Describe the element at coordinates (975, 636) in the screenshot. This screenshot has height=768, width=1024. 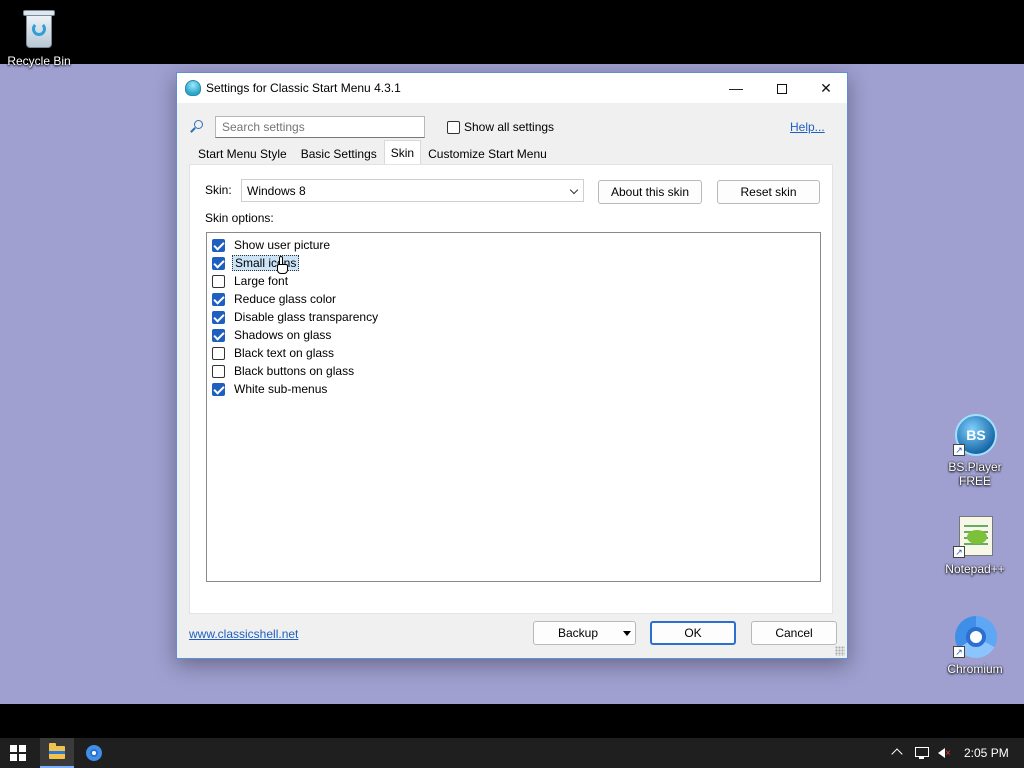
I see `chromium-icon: ↗` at that location.